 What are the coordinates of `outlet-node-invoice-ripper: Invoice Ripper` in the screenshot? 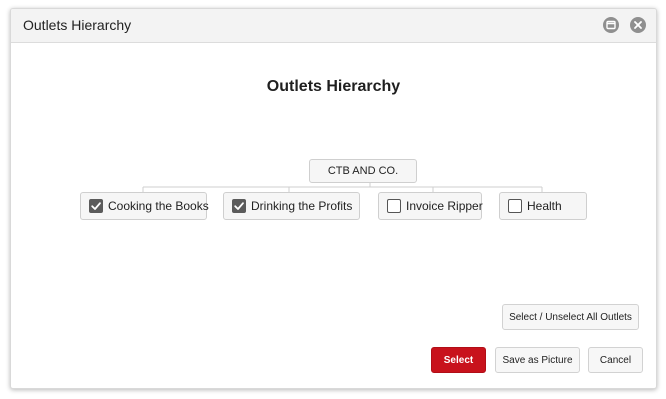 It's located at (430, 206).